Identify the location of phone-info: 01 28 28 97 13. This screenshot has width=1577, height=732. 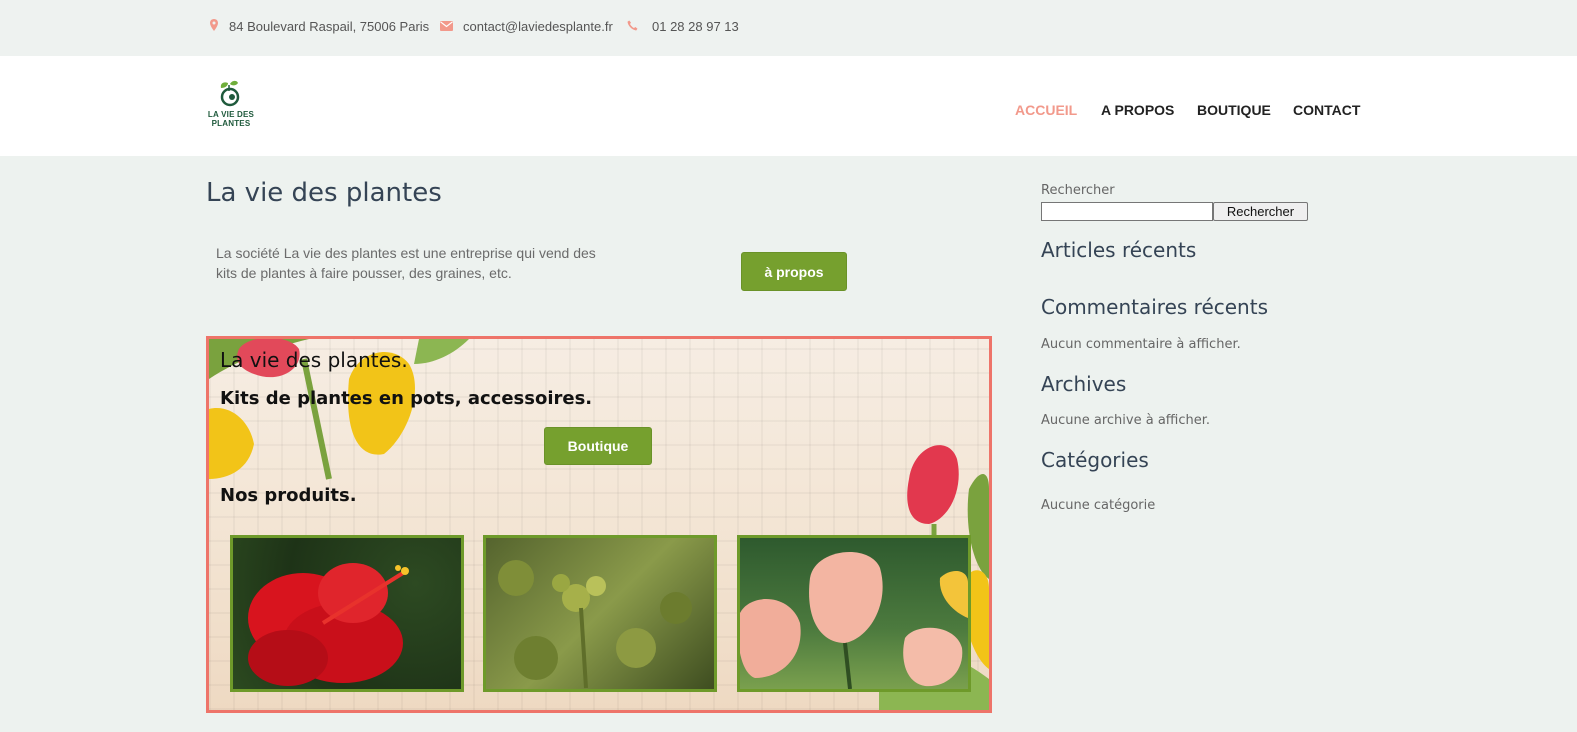
(683, 26).